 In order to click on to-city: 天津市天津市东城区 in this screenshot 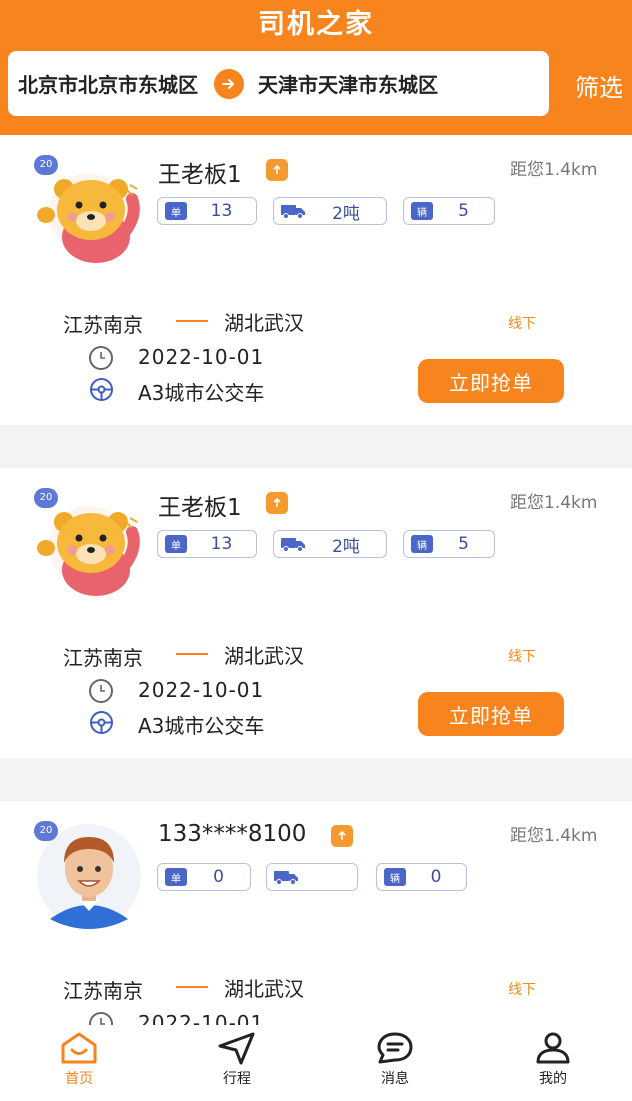, I will do `click(348, 83)`.